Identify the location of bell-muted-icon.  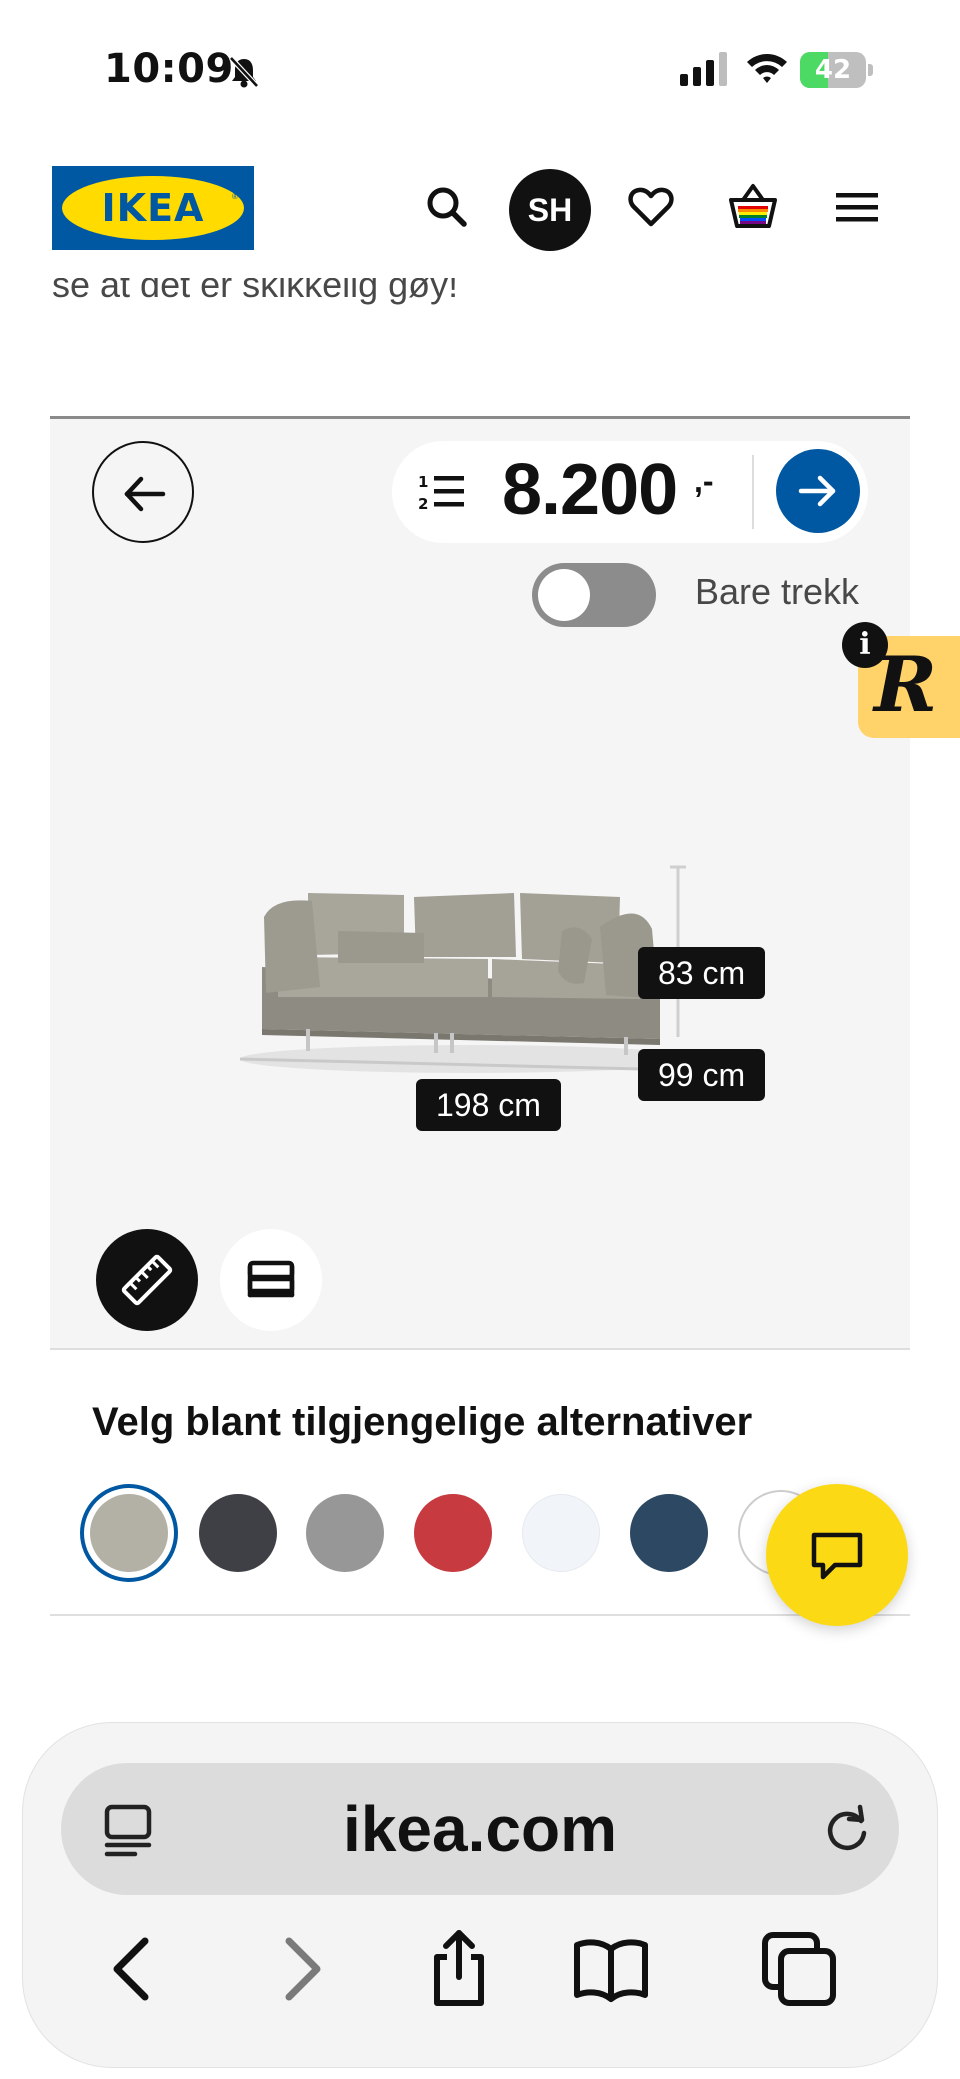
(244, 72).